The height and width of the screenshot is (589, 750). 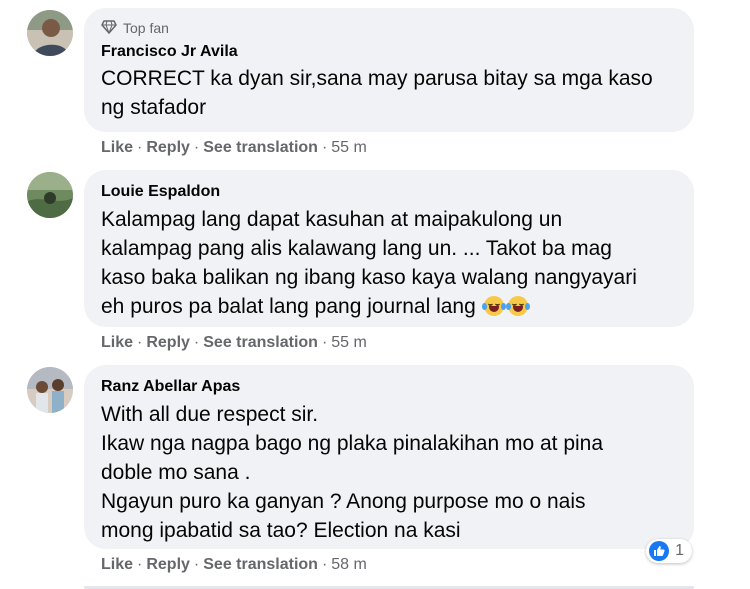 What do you see at coordinates (349, 565) in the screenshot?
I see `timestamp: 58 m` at bounding box center [349, 565].